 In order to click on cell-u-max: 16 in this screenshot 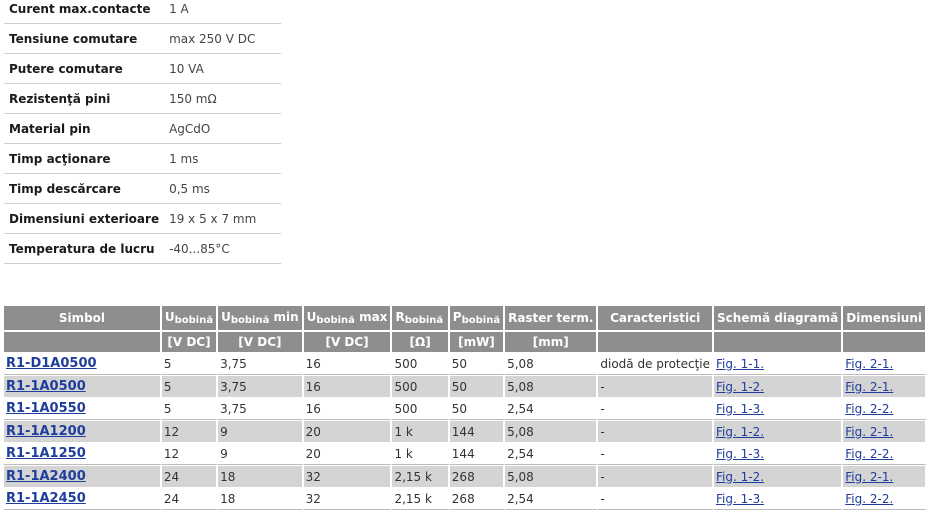, I will do `click(348, 363)`.